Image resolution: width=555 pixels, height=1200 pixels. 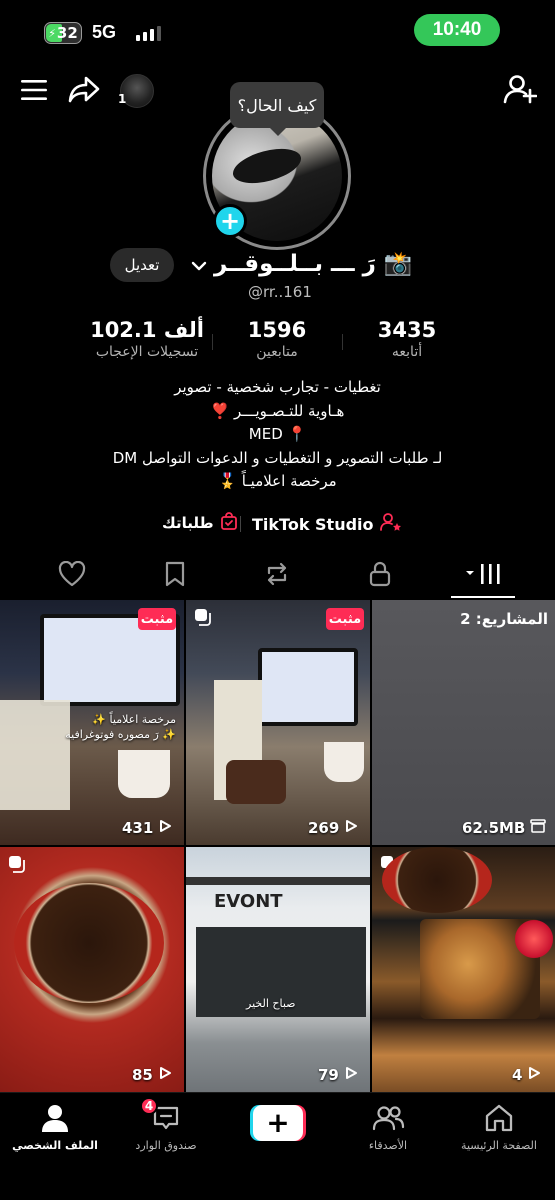 What do you see at coordinates (147, 339) in the screenshot?
I see `stat-likes: 102.1 ألف تسجيلات الإعجاب` at bounding box center [147, 339].